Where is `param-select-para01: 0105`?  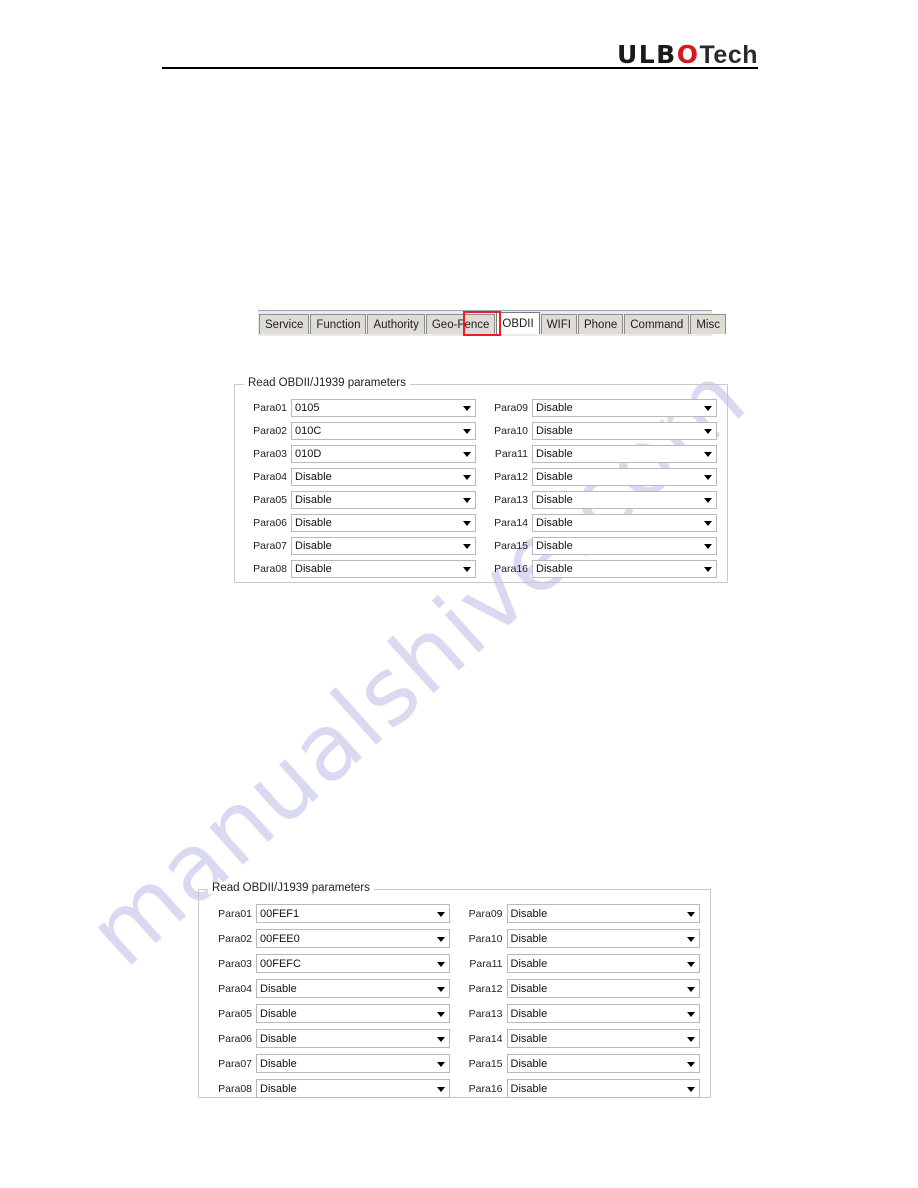
param-select-para01: 0105 is located at coordinates (383, 408).